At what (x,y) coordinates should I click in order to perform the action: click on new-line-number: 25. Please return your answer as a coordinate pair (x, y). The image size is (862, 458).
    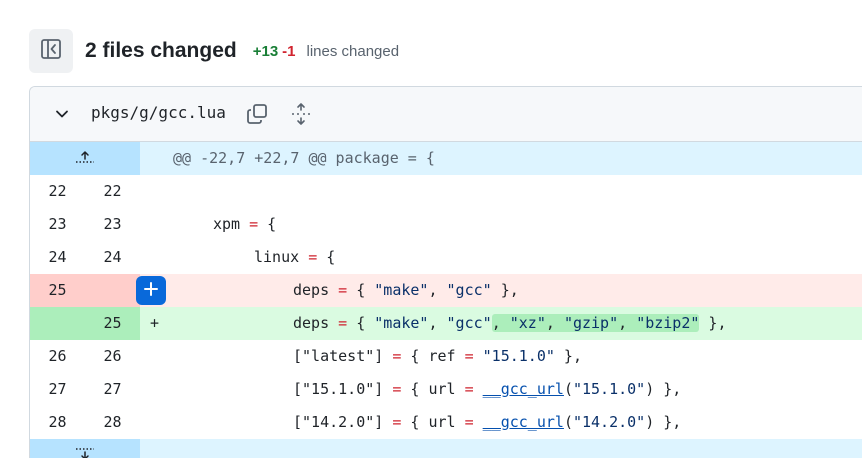
    Looking at the image, I should click on (112, 323).